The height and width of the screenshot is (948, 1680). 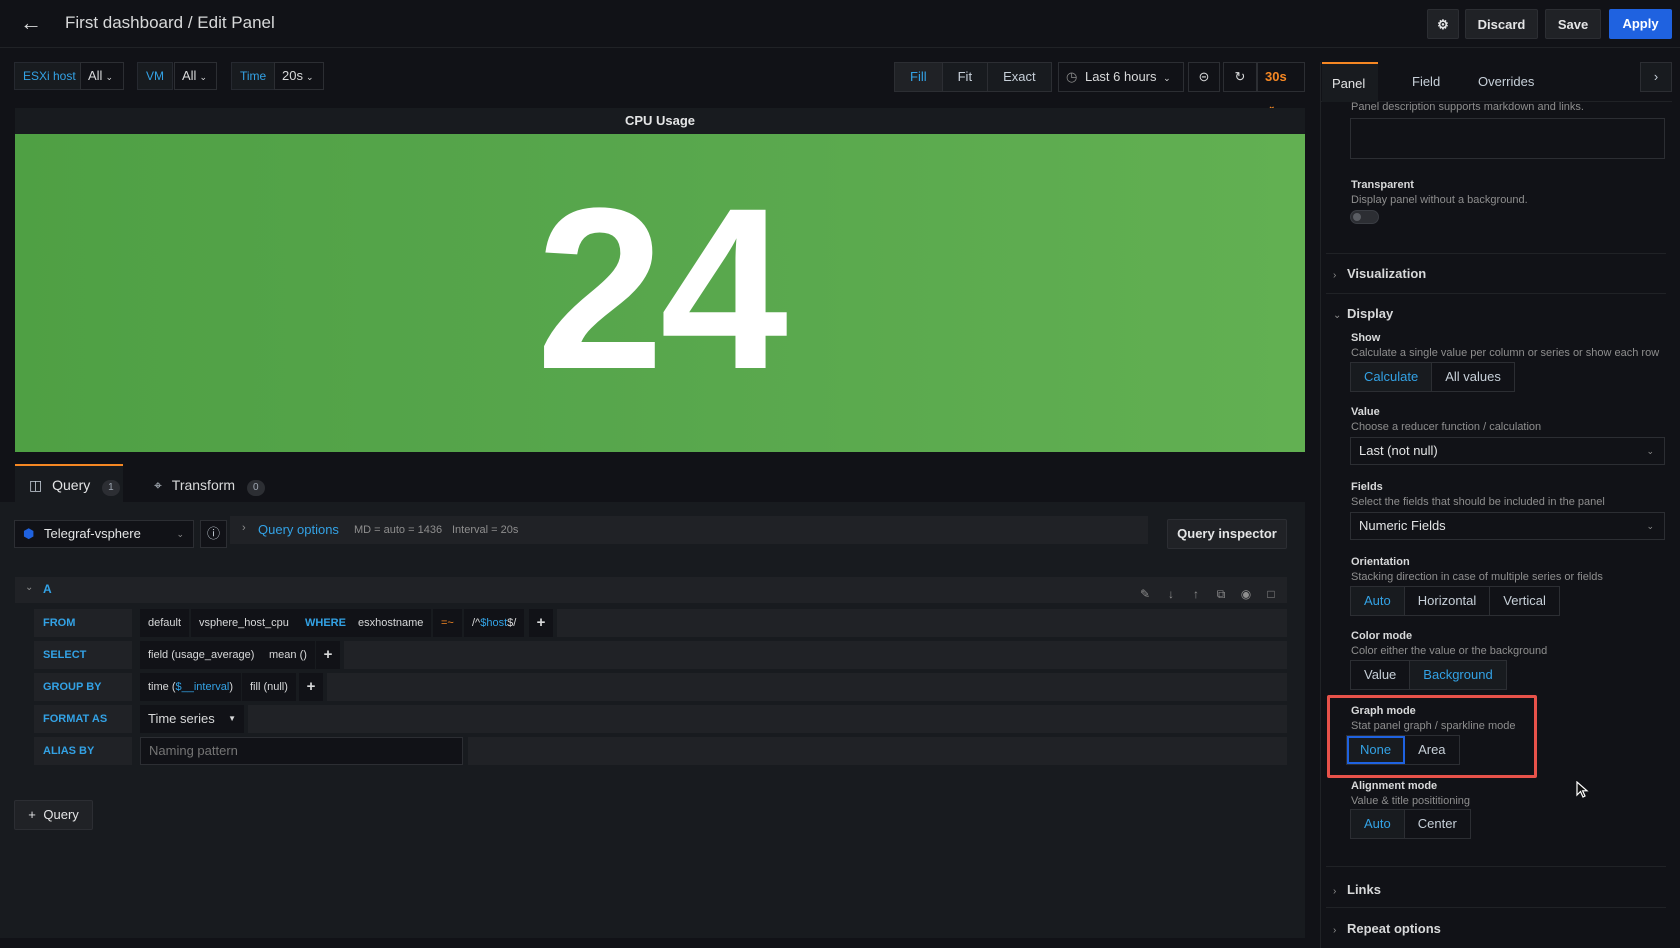 I want to click on query-ref-id: A, so click(x=47, y=589).